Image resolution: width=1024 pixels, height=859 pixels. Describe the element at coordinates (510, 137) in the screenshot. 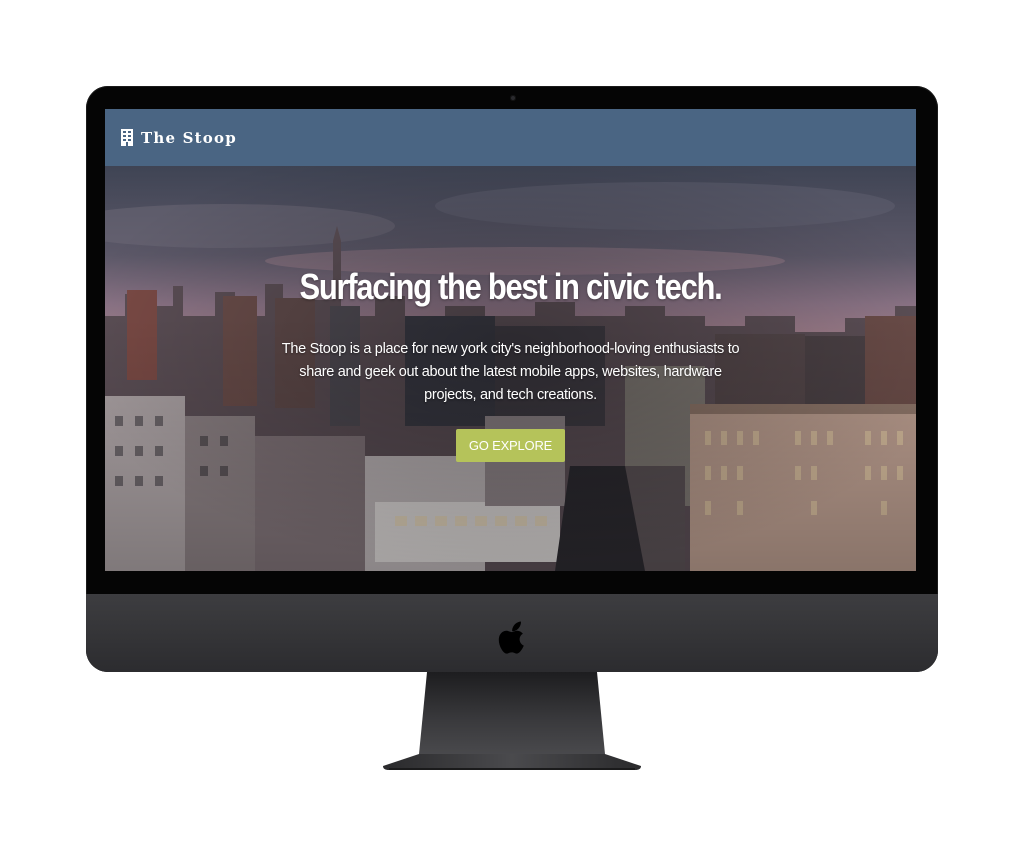

I see `site-header: The Stoop` at that location.